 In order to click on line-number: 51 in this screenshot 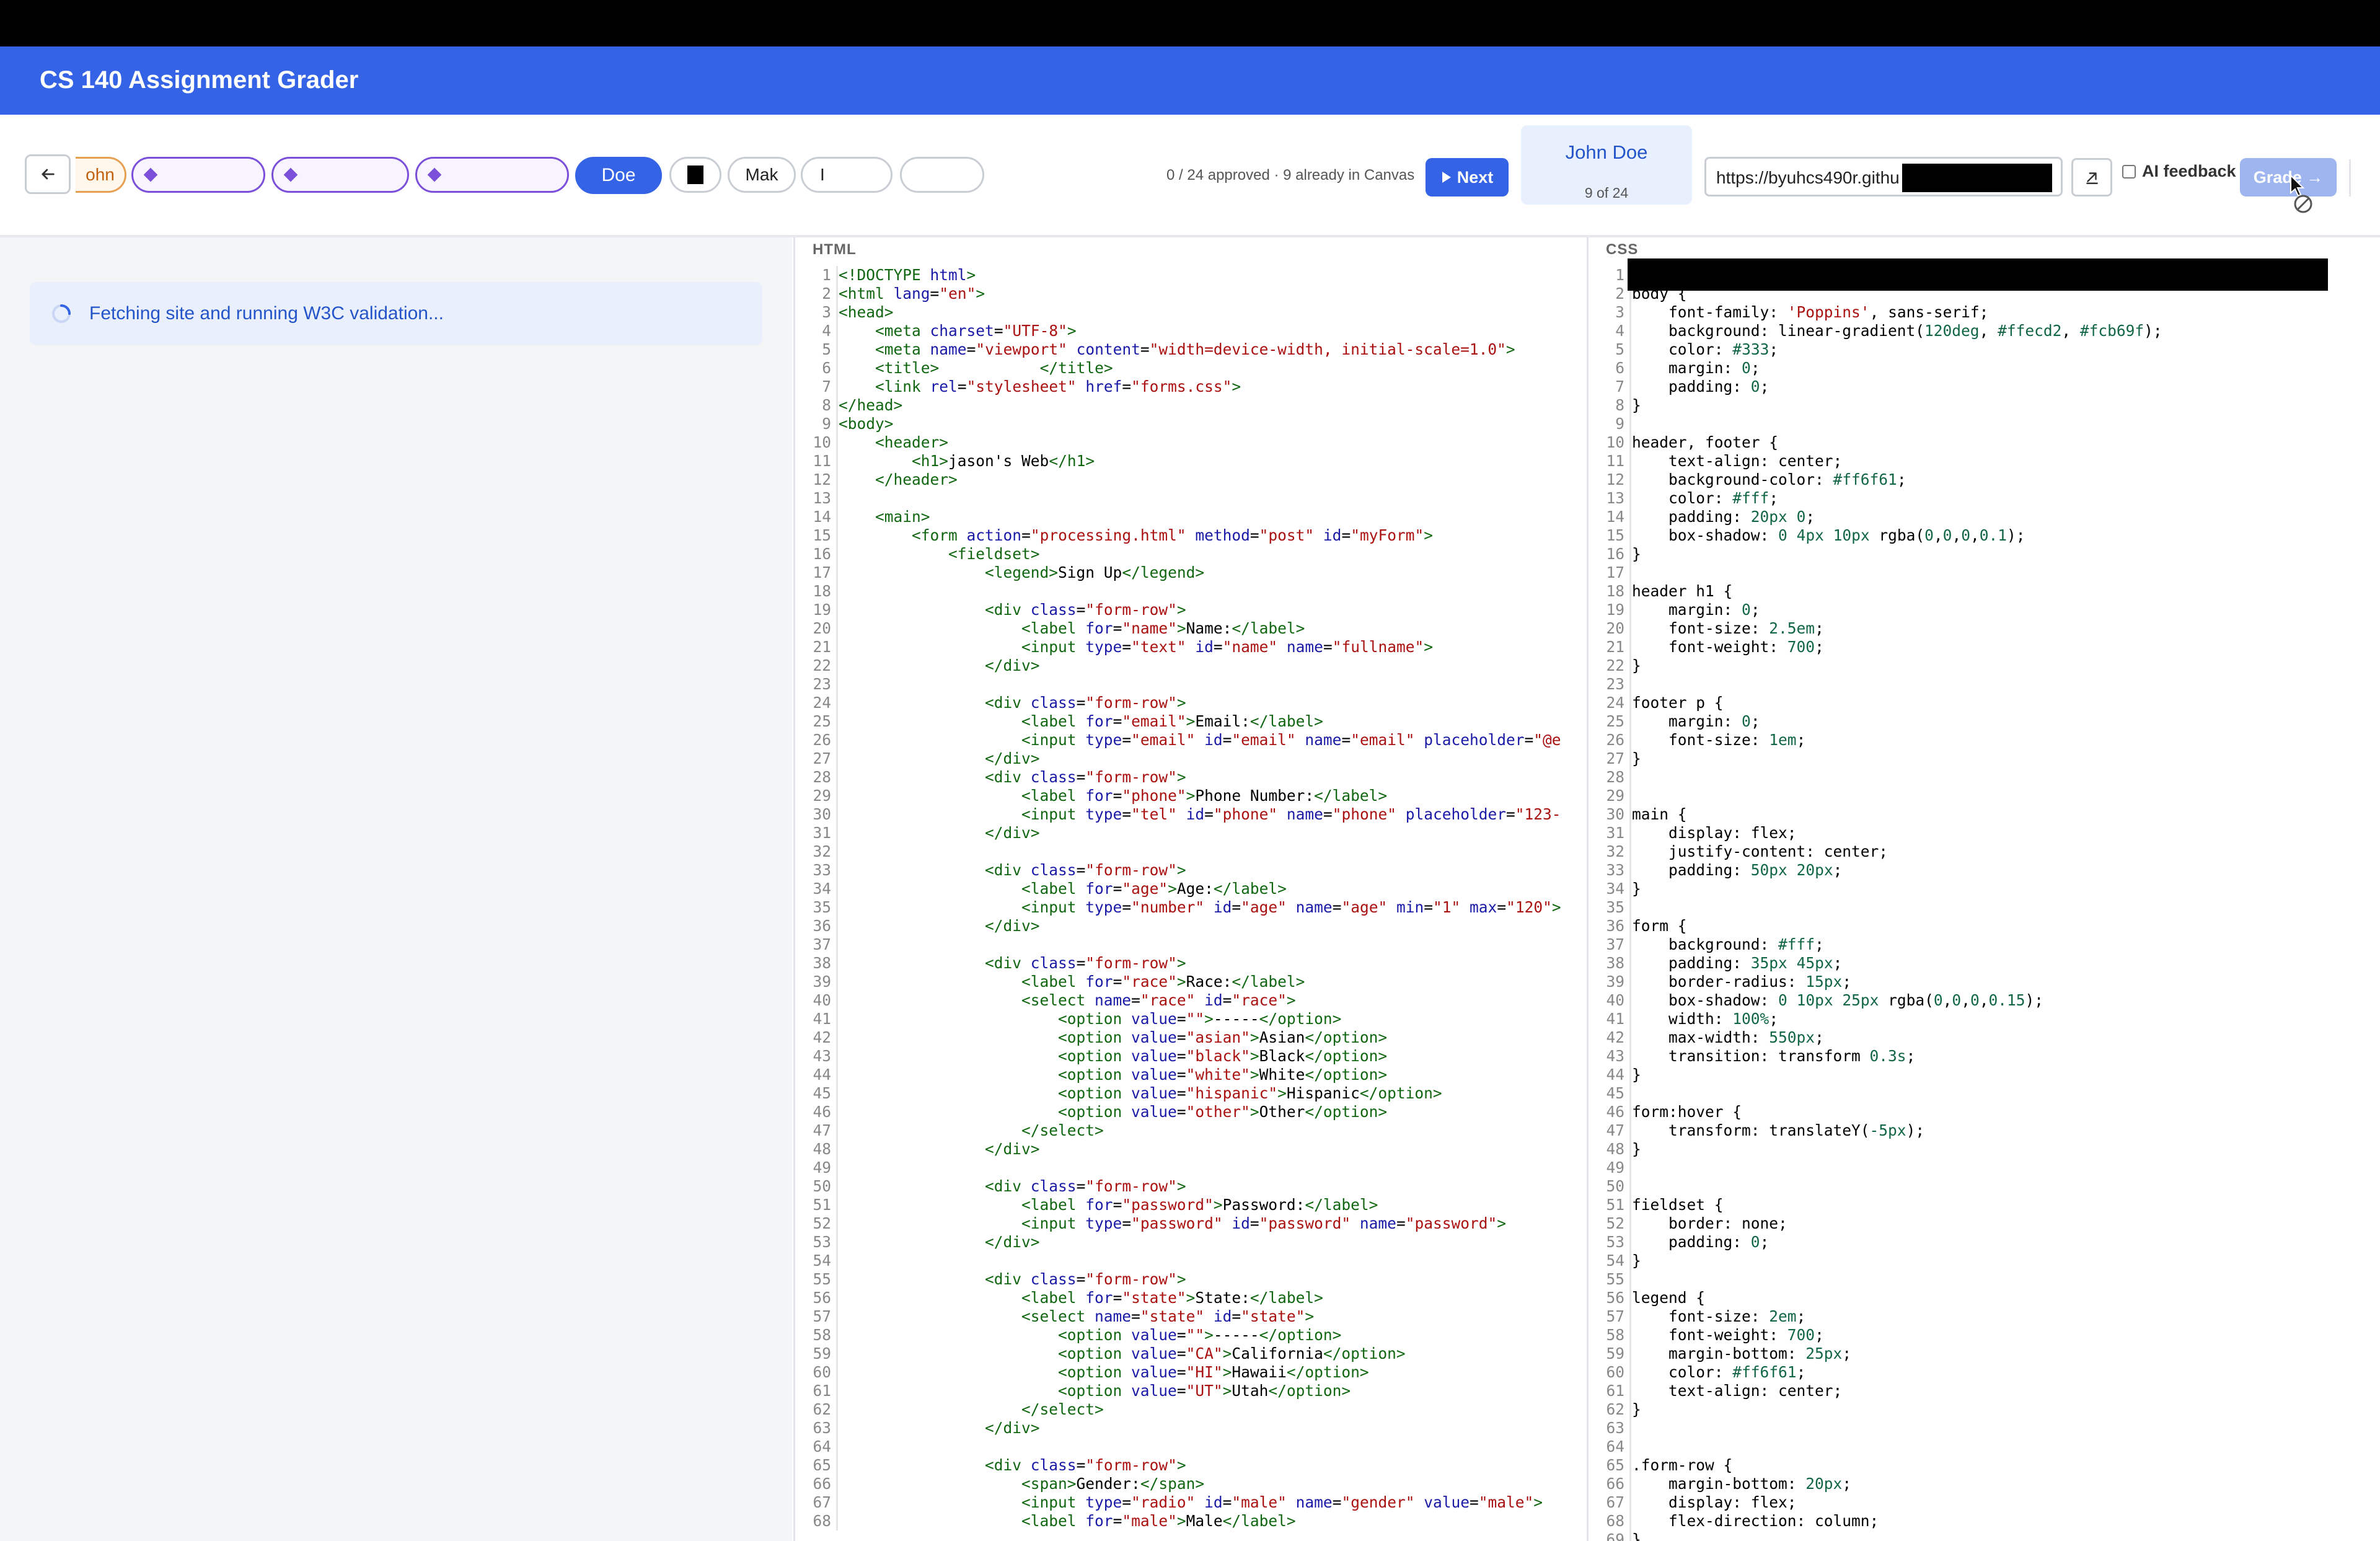, I will do `click(822, 1205)`.